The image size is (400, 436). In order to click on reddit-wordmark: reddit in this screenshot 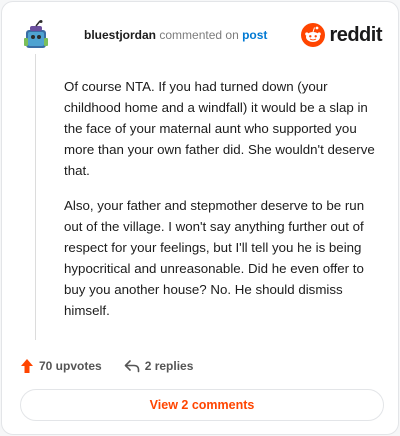, I will do `click(355, 34)`.